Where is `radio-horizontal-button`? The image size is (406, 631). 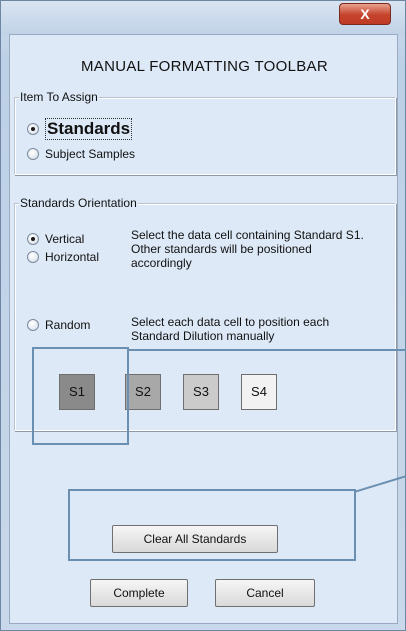 radio-horizontal-button is located at coordinates (33, 257).